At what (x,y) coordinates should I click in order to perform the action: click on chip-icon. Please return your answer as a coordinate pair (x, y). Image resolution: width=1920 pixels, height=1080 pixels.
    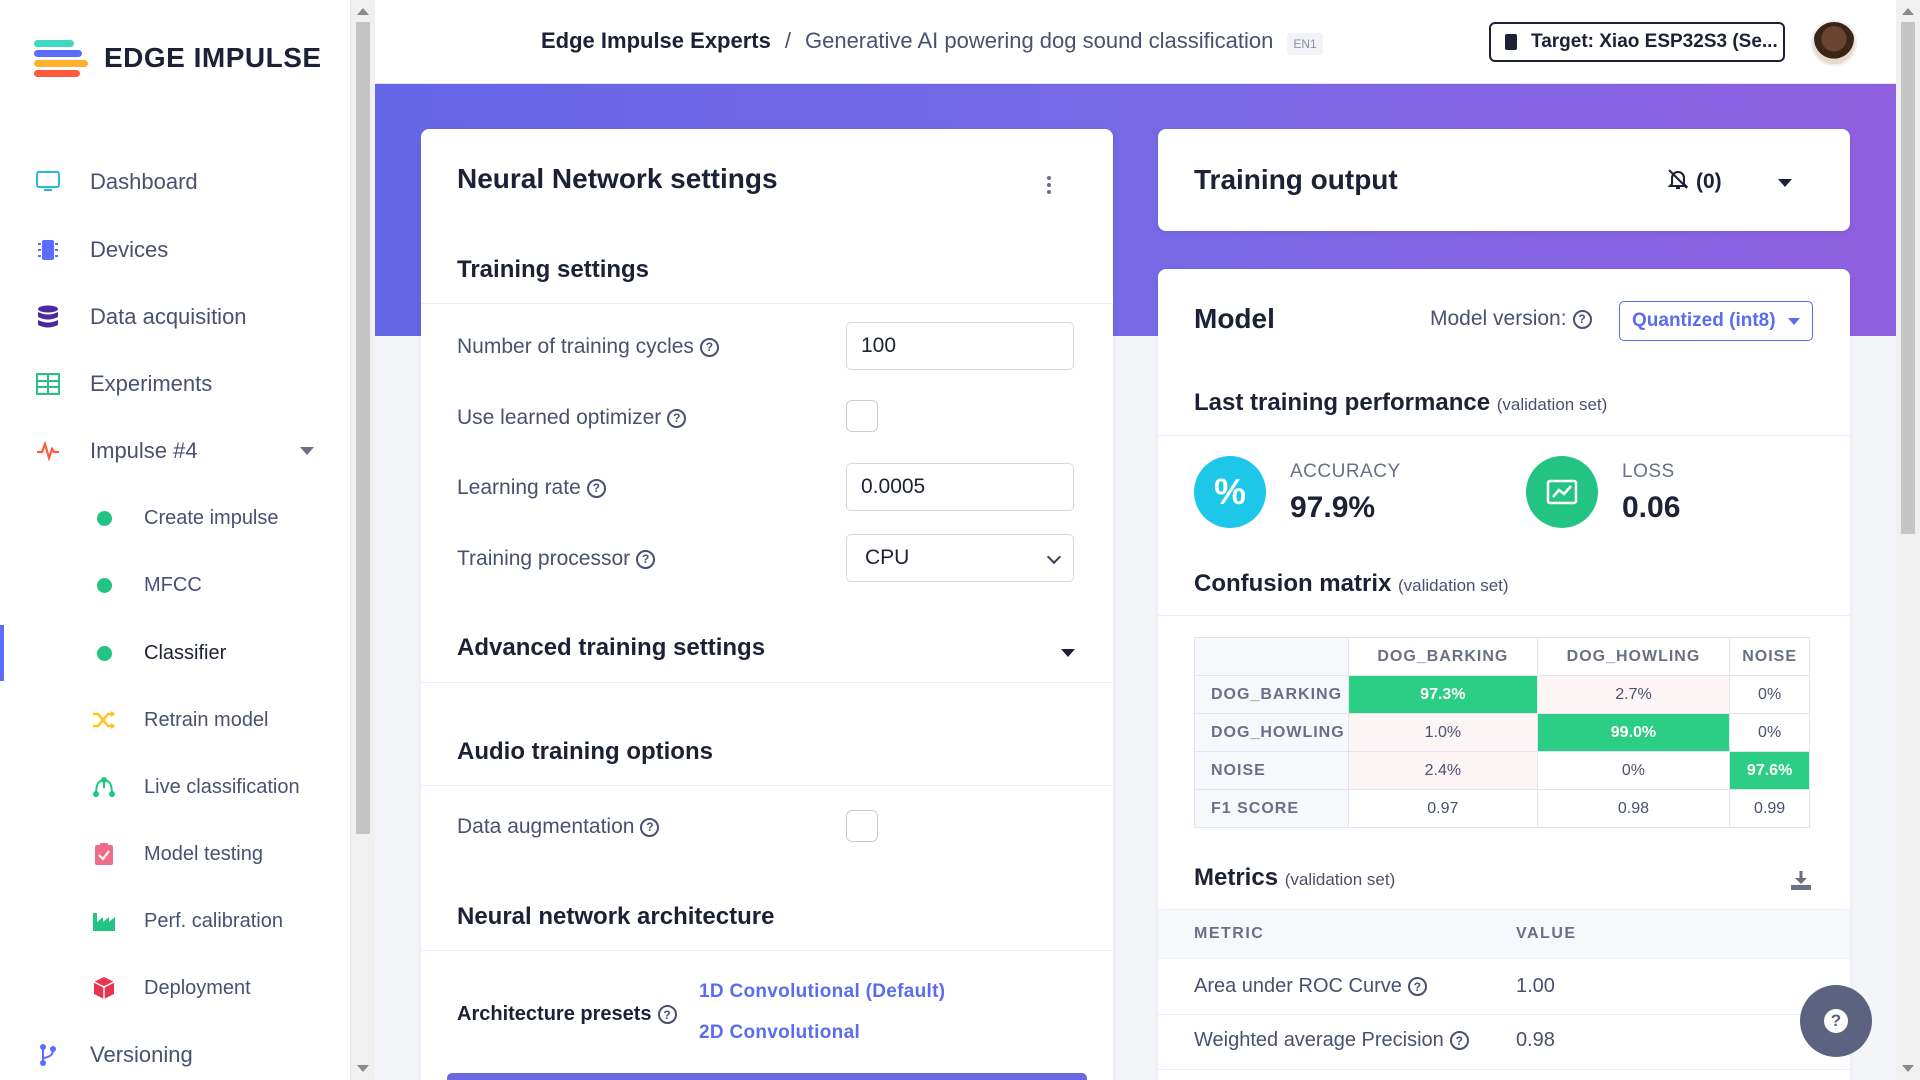
    Looking at the image, I should click on (1511, 42).